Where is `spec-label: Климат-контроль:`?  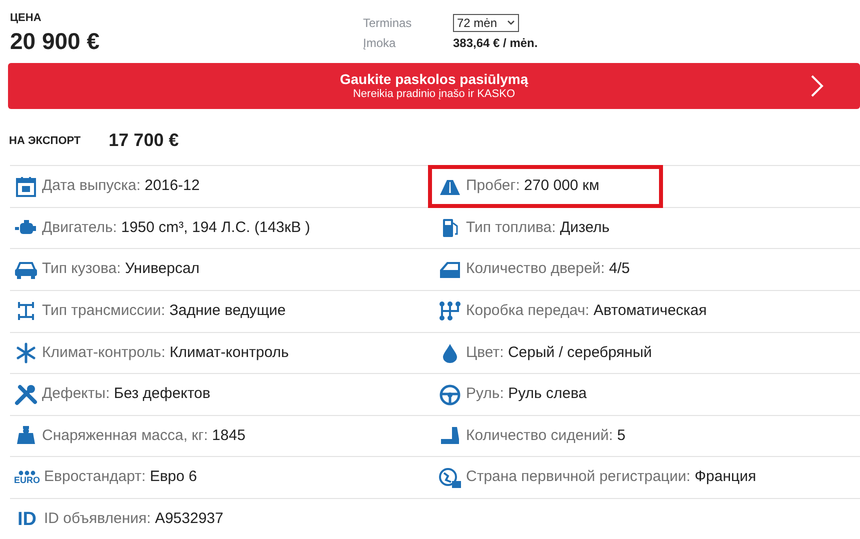 spec-label: Климат-контроль: is located at coordinates (104, 352).